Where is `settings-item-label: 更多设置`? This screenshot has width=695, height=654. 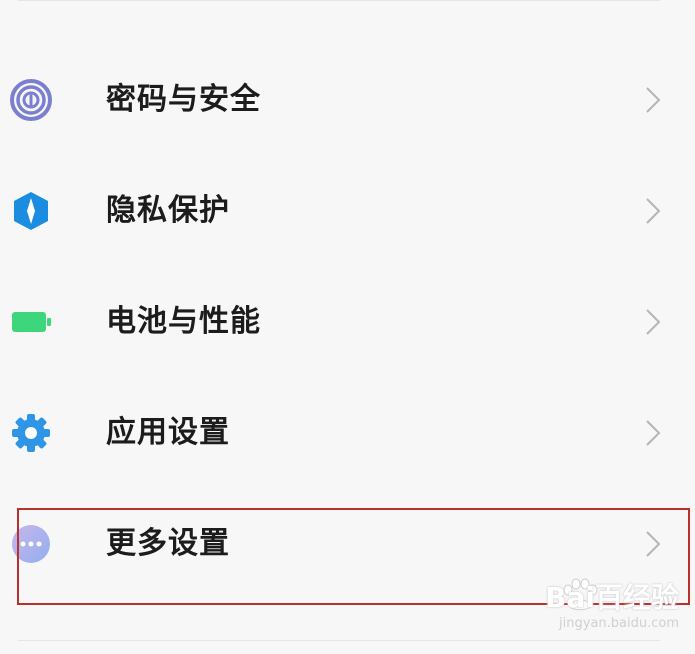 settings-item-label: 更多设置 is located at coordinates (168, 543).